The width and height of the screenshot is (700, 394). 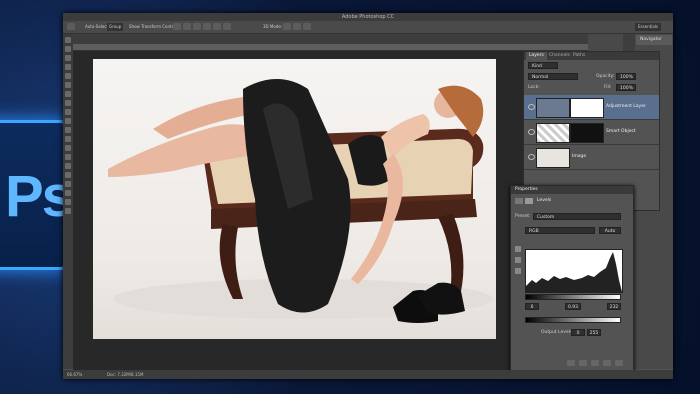 I want to click on mask-icon, so click(x=529, y=201).